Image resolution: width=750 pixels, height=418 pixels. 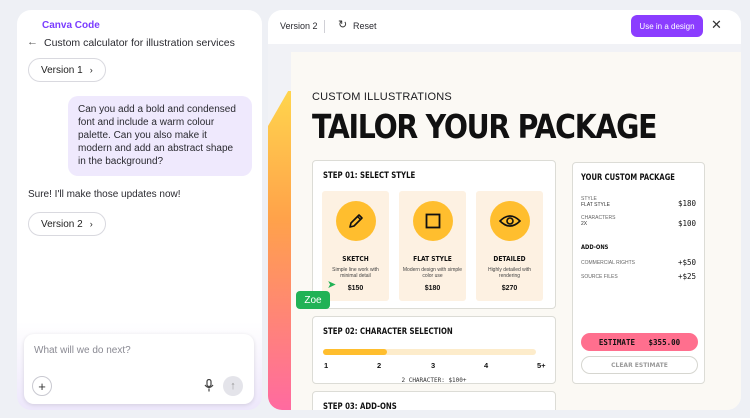 What do you see at coordinates (608, 263) in the screenshot?
I see `addon-label: COMMERCIAL RIGHTS` at bounding box center [608, 263].